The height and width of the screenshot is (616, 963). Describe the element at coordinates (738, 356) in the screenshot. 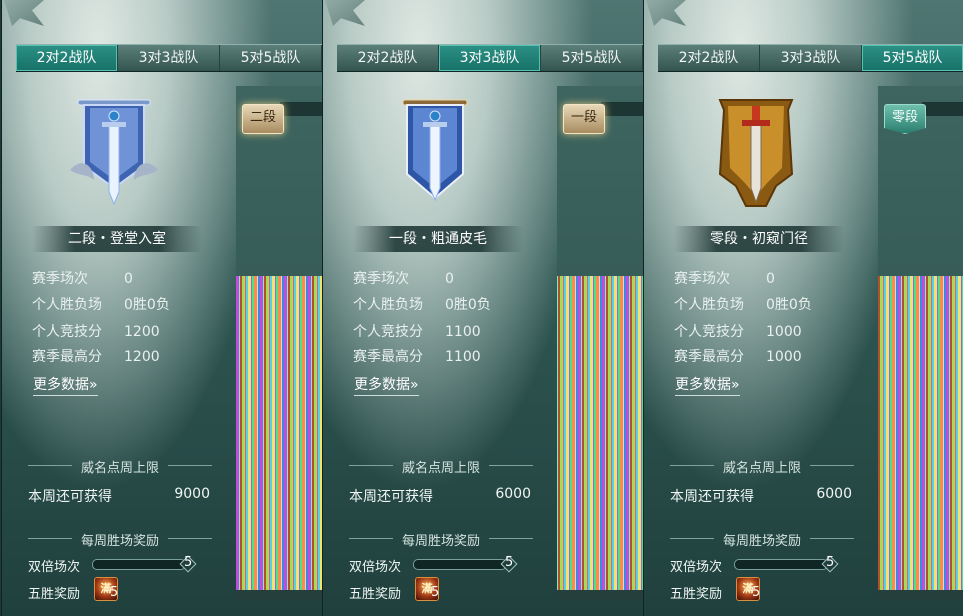

I see `season-best-row: 赛季最高分 1000` at that location.